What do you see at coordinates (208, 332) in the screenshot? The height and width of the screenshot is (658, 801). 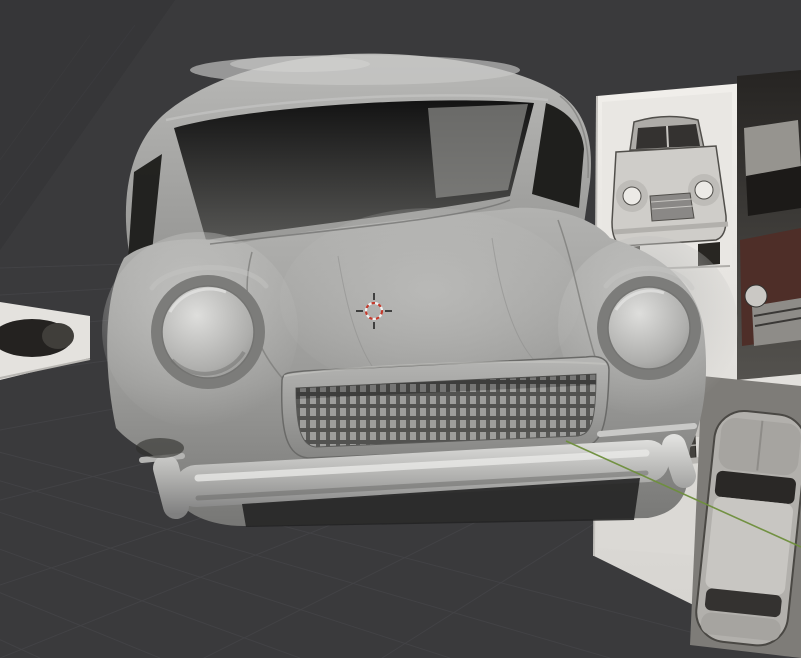 I see `headlight-left` at bounding box center [208, 332].